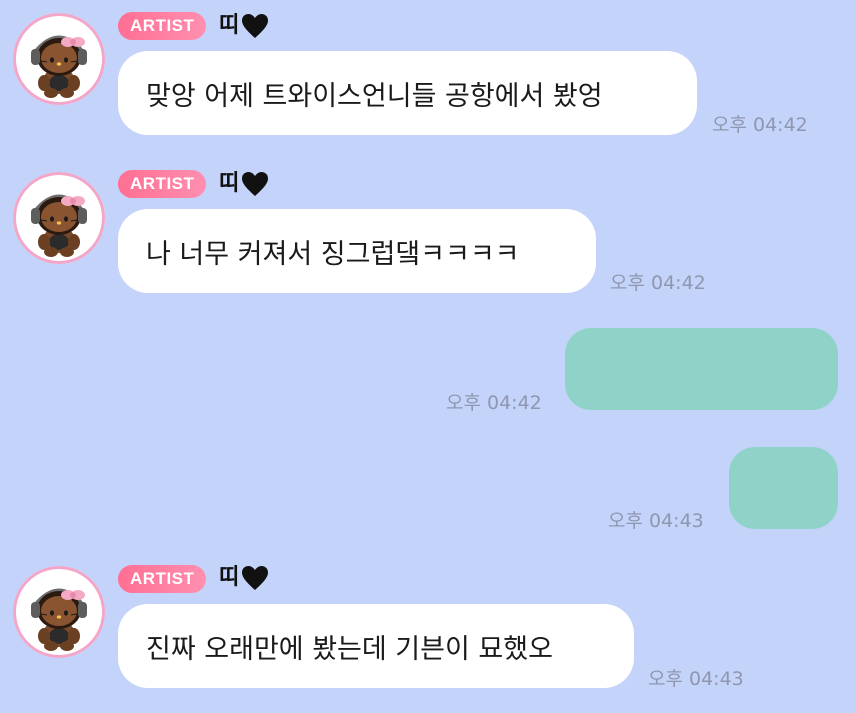 Image resolution: width=856 pixels, height=713 pixels. I want to click on message-bubble: 나 너무 커져서 징그럽댘ㅋㅋㅋㅋ, so click(357, 251).